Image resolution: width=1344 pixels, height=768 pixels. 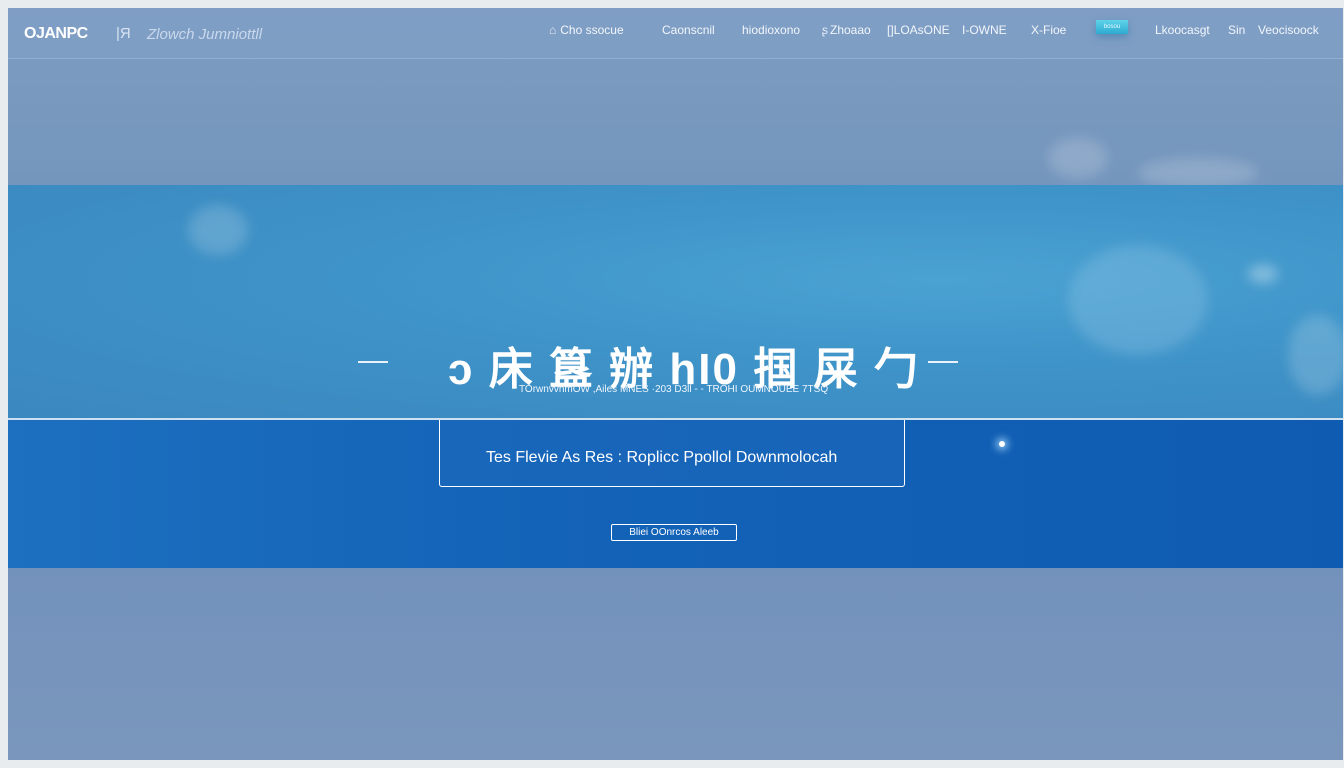 I want to click on nav-item-7: X-Fioe, so click(x=1048, y=30).